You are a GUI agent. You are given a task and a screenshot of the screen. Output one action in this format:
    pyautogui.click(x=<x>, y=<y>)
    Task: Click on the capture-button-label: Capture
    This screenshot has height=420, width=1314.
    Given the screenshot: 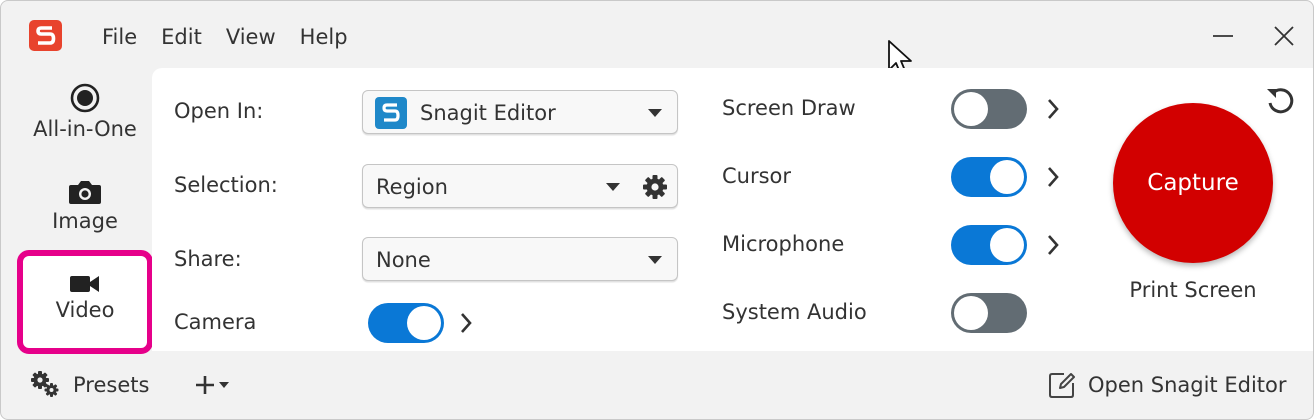 What is the action you would take?
    pyautogui.click(x=1193, y=183)
    